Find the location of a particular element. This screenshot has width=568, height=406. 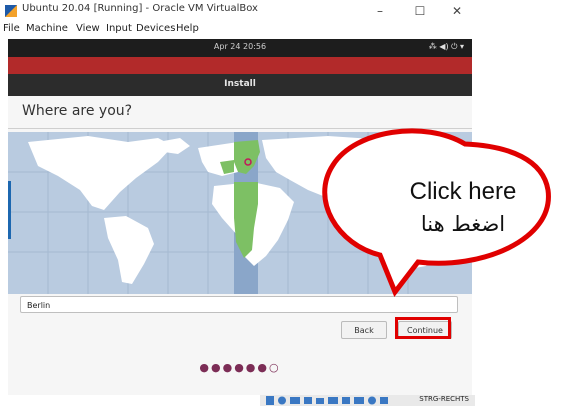

virtualbox-app-icon is located at coordinates (11, 11).